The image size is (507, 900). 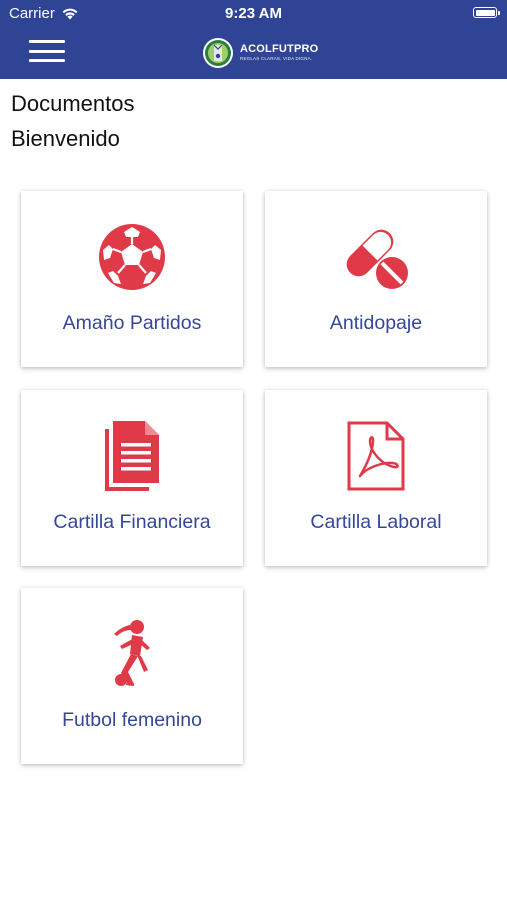 What do you see at coordinates (47, 51) in the screenshot?
I see `menu-button` at bounding box center [47, 51].